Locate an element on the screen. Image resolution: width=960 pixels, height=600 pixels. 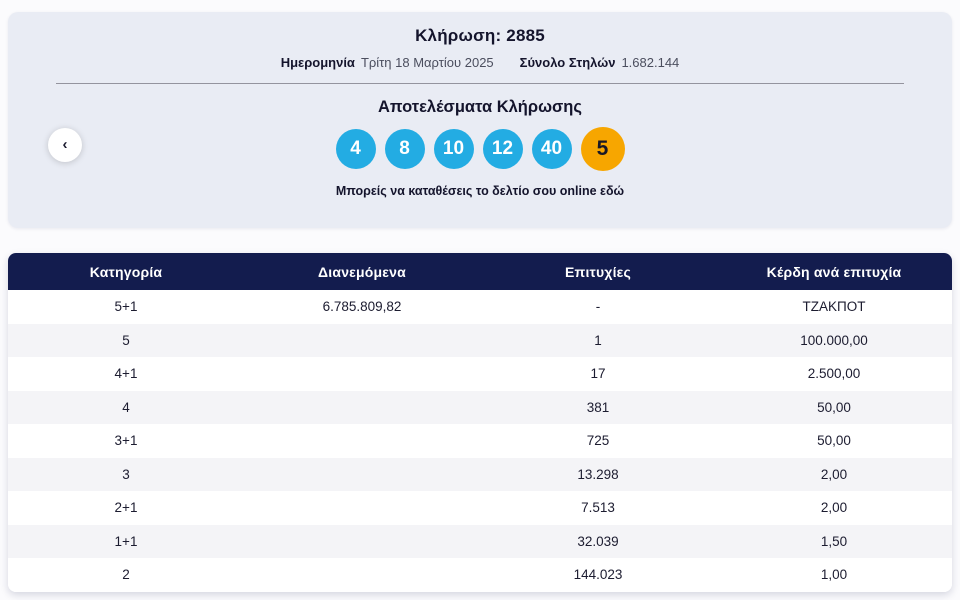
total-columns-label: Σύνολο Στηλών is located at coordinates (567, 62).